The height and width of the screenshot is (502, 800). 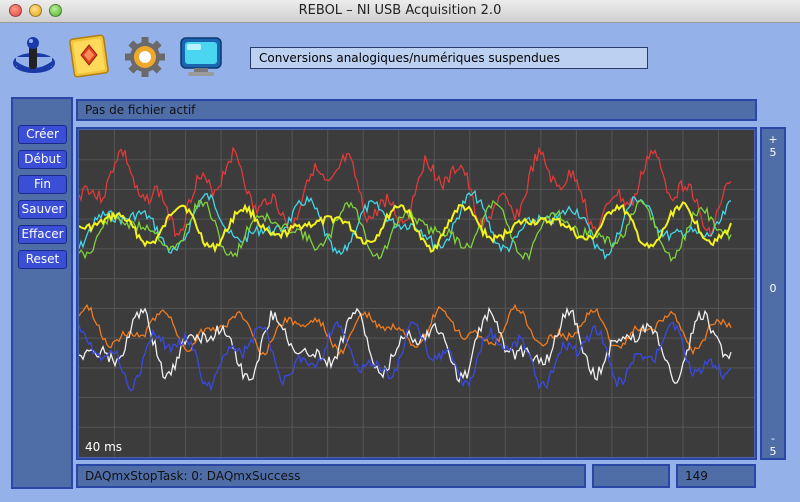 What do you see at coordinates (416, 110) in the screenshot?
I see `active-file-field: Pas de fichier actif` at bounding box center [416, 110].